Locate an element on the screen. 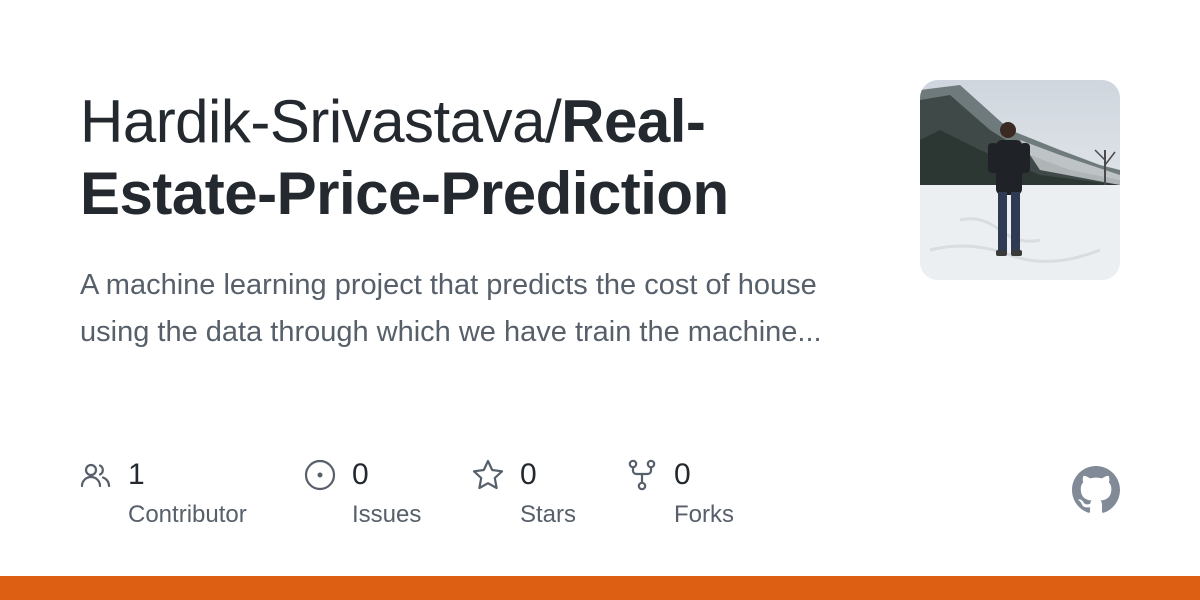 The width and height of the screenshot is (1200, 600). forks-count: 0 is located at coordinates (682, 474).